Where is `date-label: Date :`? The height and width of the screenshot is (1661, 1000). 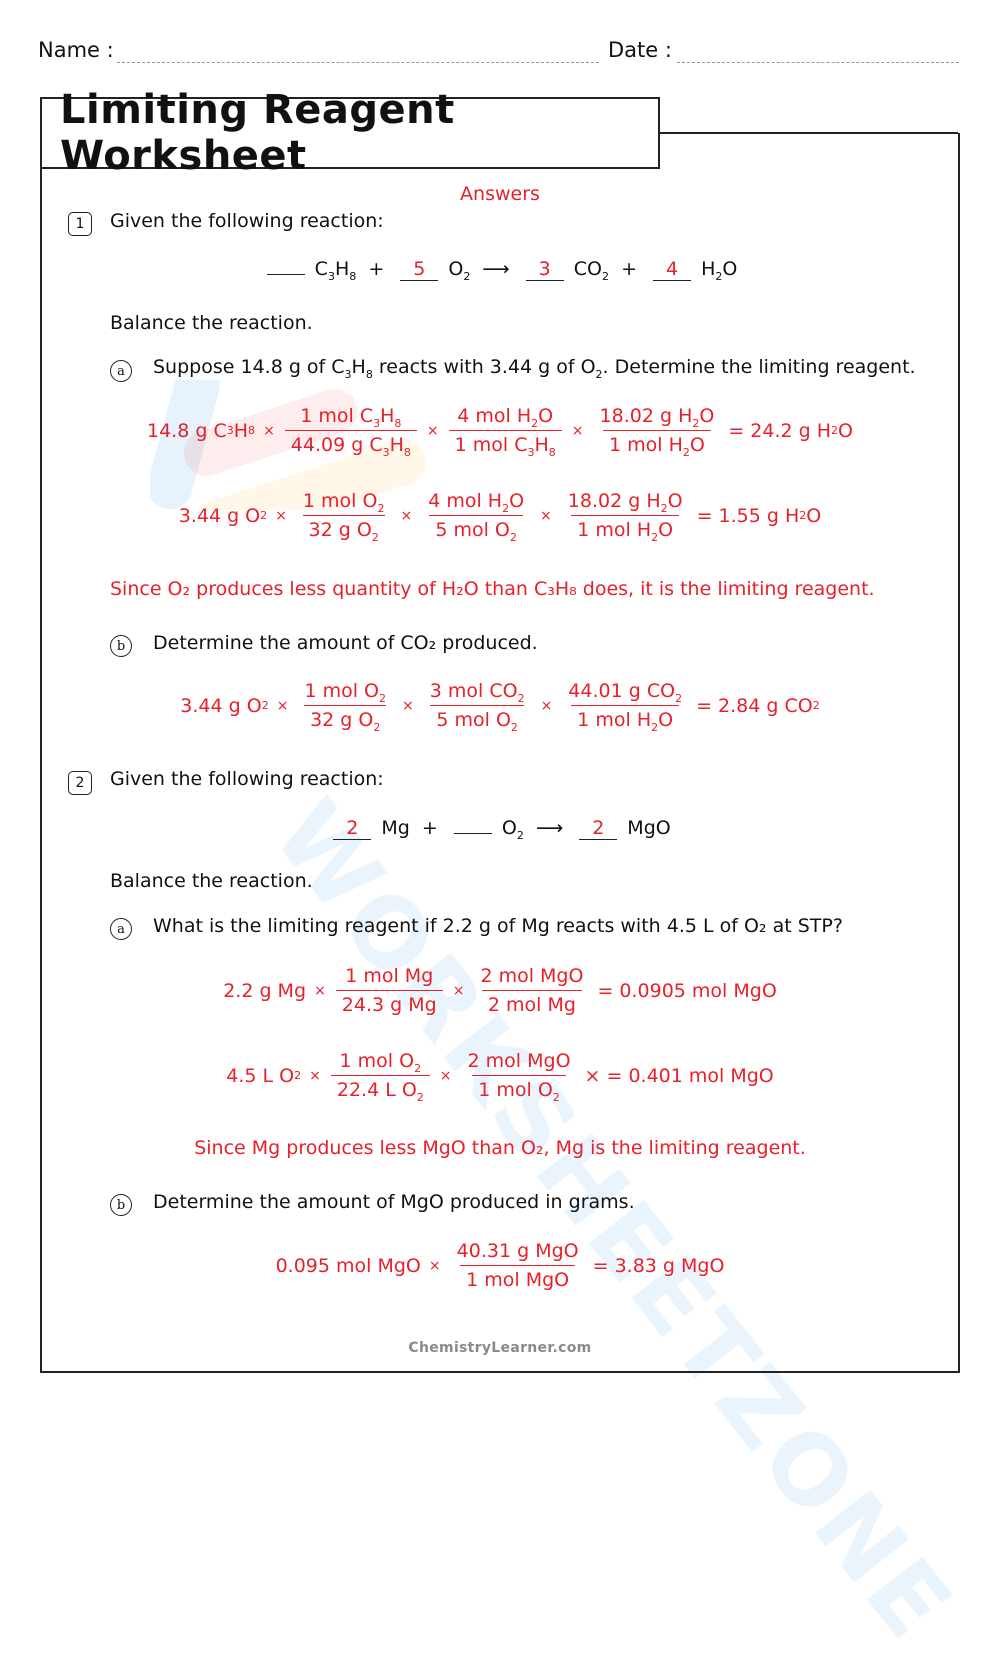
date-label: Date : is located at coordinates (640, 50).